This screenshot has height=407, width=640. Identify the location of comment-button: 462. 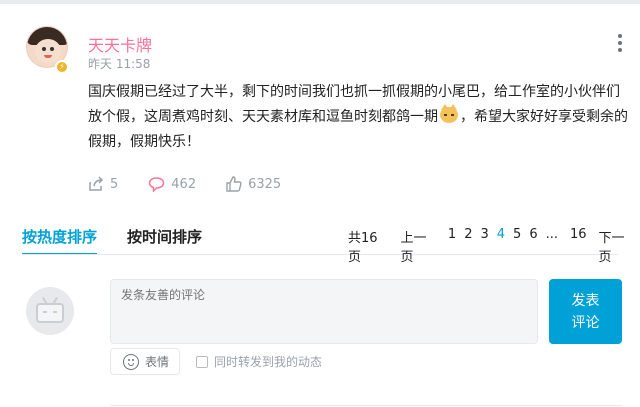
(172, 184).